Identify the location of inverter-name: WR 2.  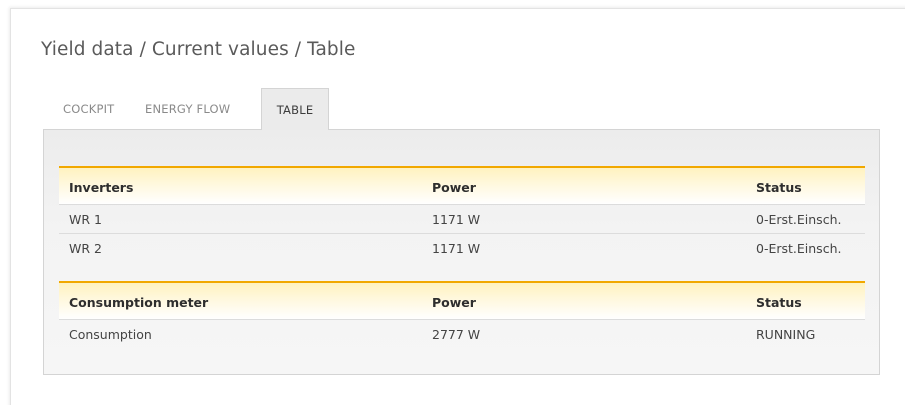
(85, 248).